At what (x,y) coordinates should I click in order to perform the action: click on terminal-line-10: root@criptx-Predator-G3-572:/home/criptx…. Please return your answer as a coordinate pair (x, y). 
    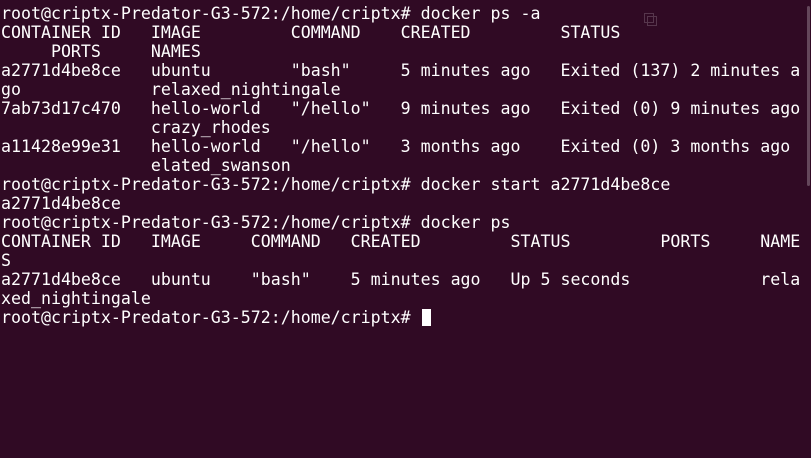
    Looking at the image, I should click on (336, 184).